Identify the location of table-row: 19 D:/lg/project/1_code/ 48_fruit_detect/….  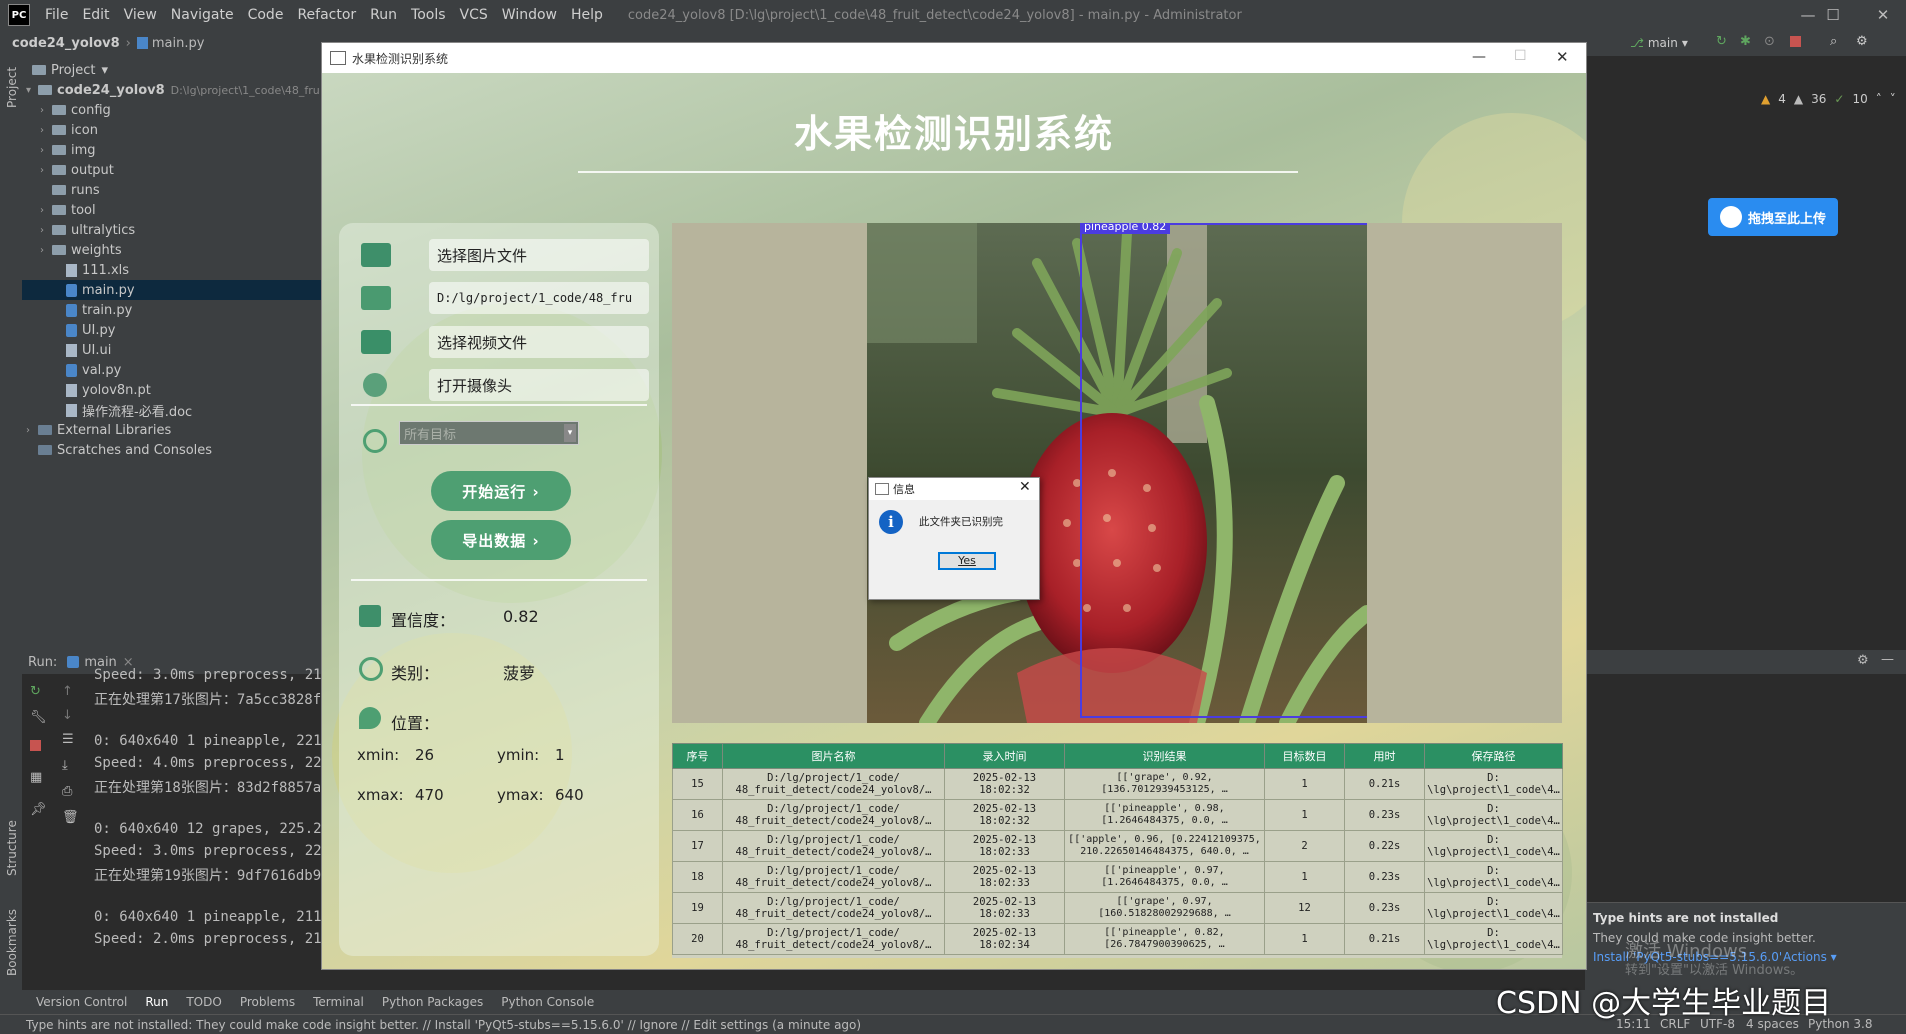
(1117, 908).